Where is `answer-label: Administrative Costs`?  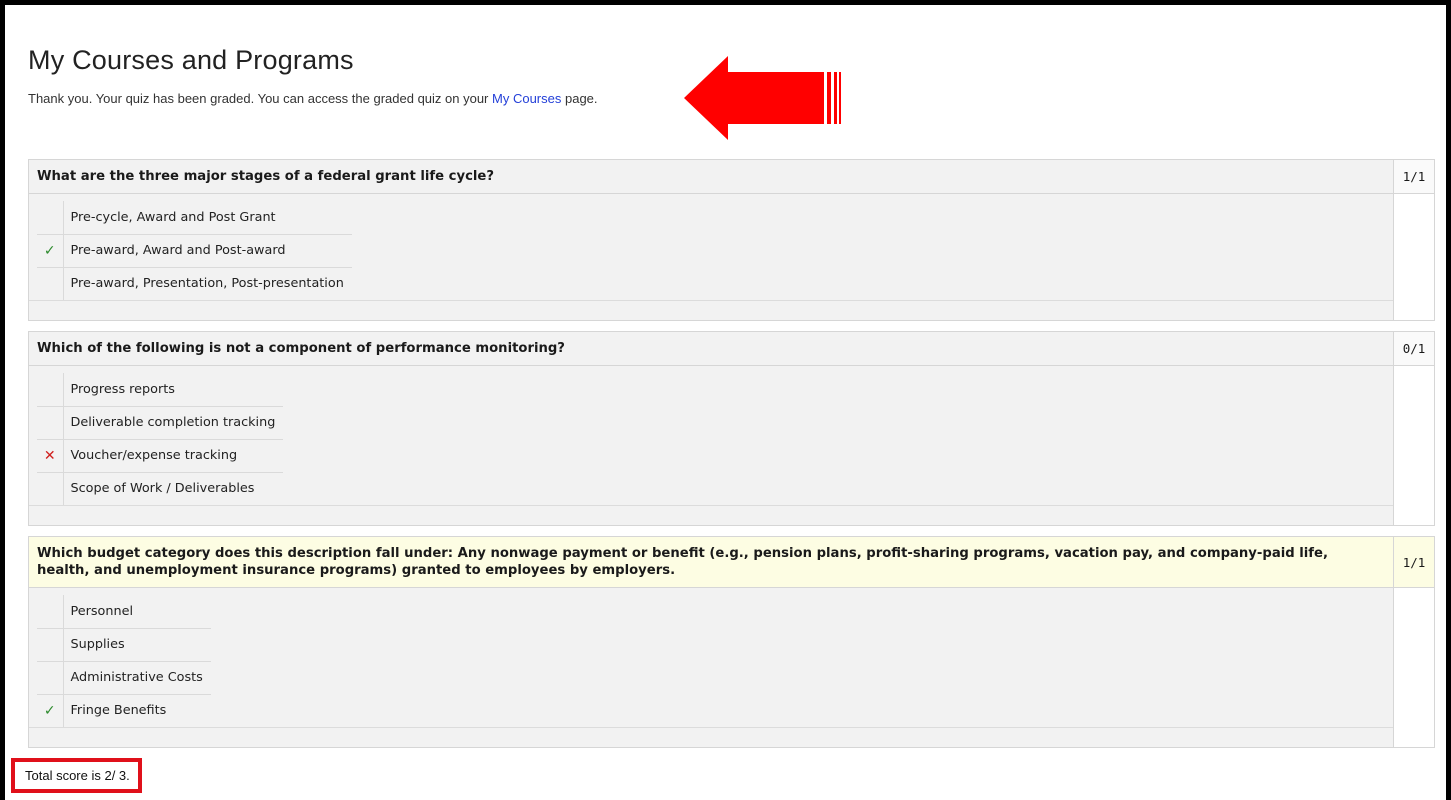 answer-label: Administrative Costs is located at coordinates (137, 678).